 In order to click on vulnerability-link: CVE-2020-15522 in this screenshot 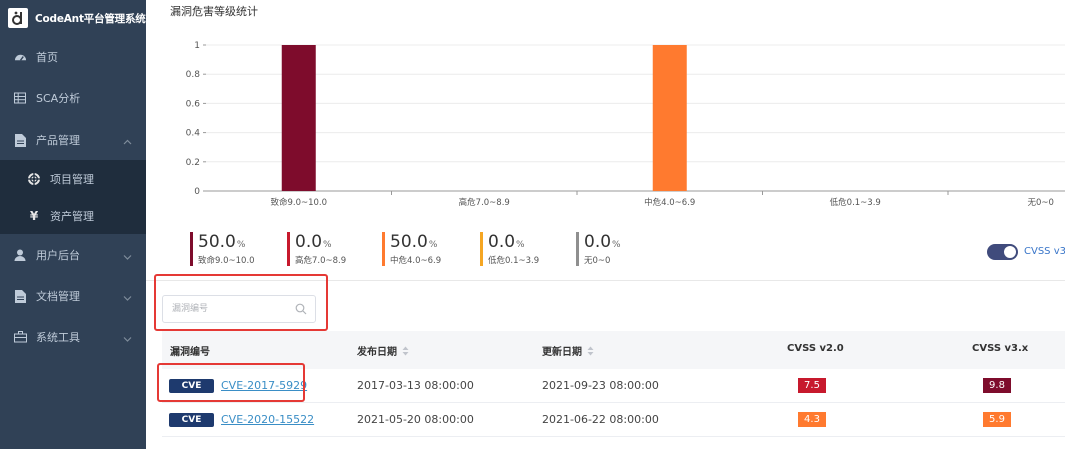, I will do `click(267, 419)`.